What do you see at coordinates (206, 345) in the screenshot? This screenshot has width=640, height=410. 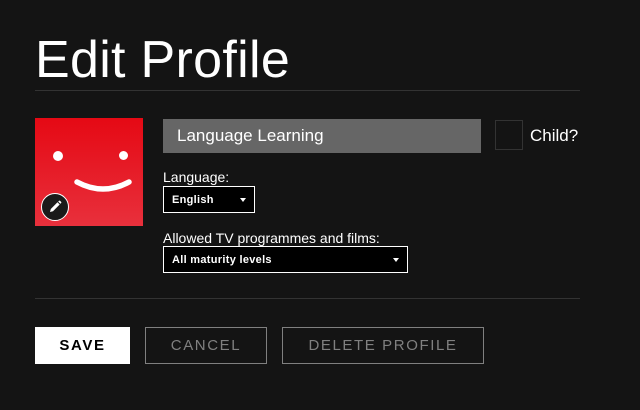 I see `cancel-button: CANCEL` at bounding box center [206, 345].